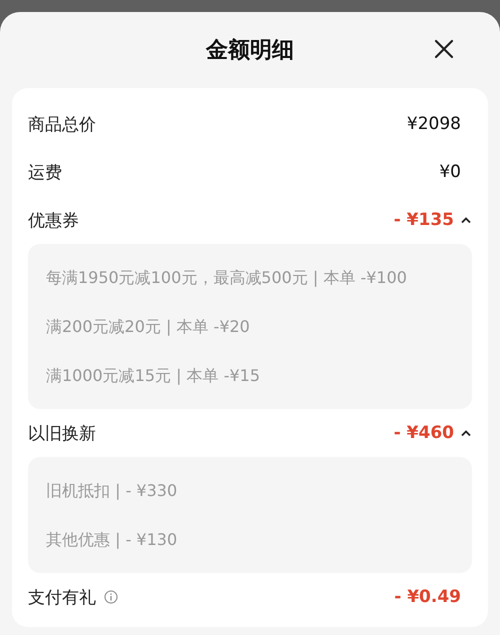 The image size is (500, 635). Describe the element at coordinates (424, 433) in the screenshot. I see `amount: - ¥460` at that location.